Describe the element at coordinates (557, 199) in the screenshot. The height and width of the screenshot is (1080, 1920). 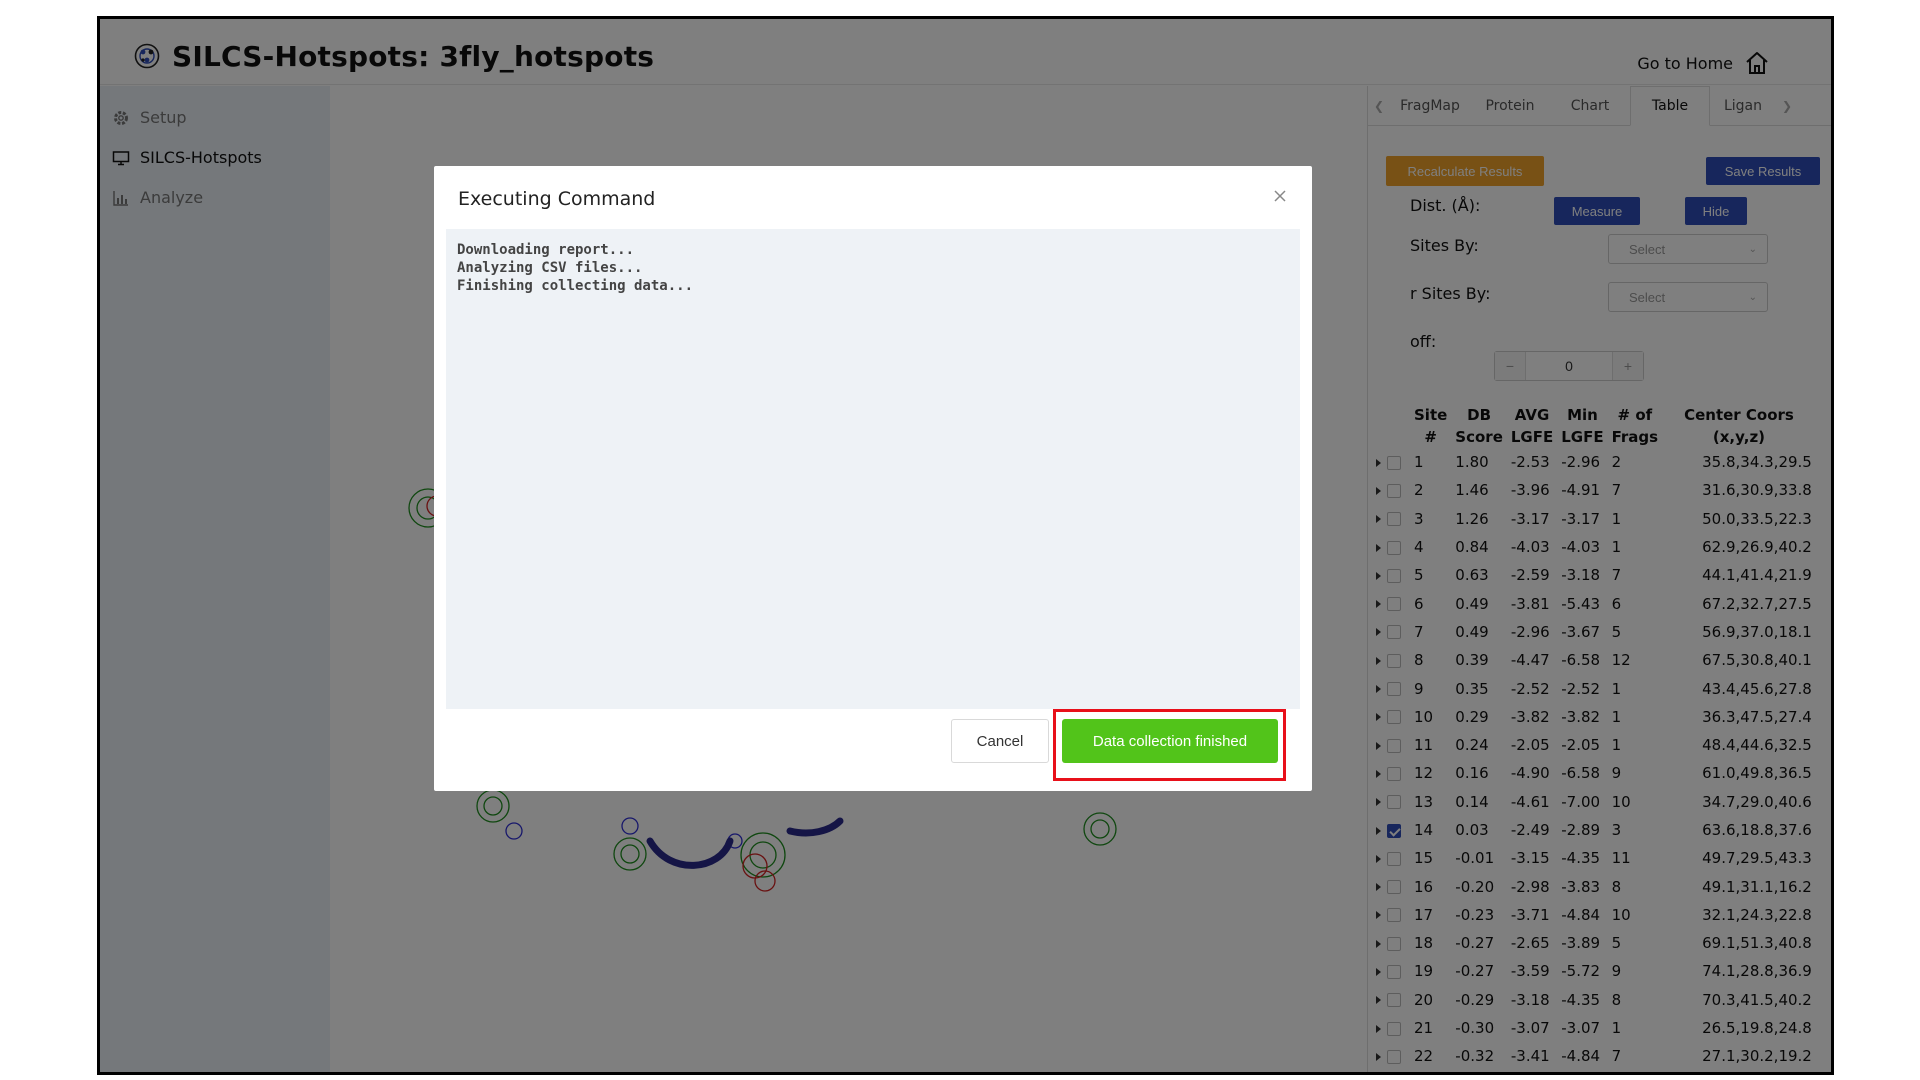
I see `dialog-title: Executing Command` at that location.